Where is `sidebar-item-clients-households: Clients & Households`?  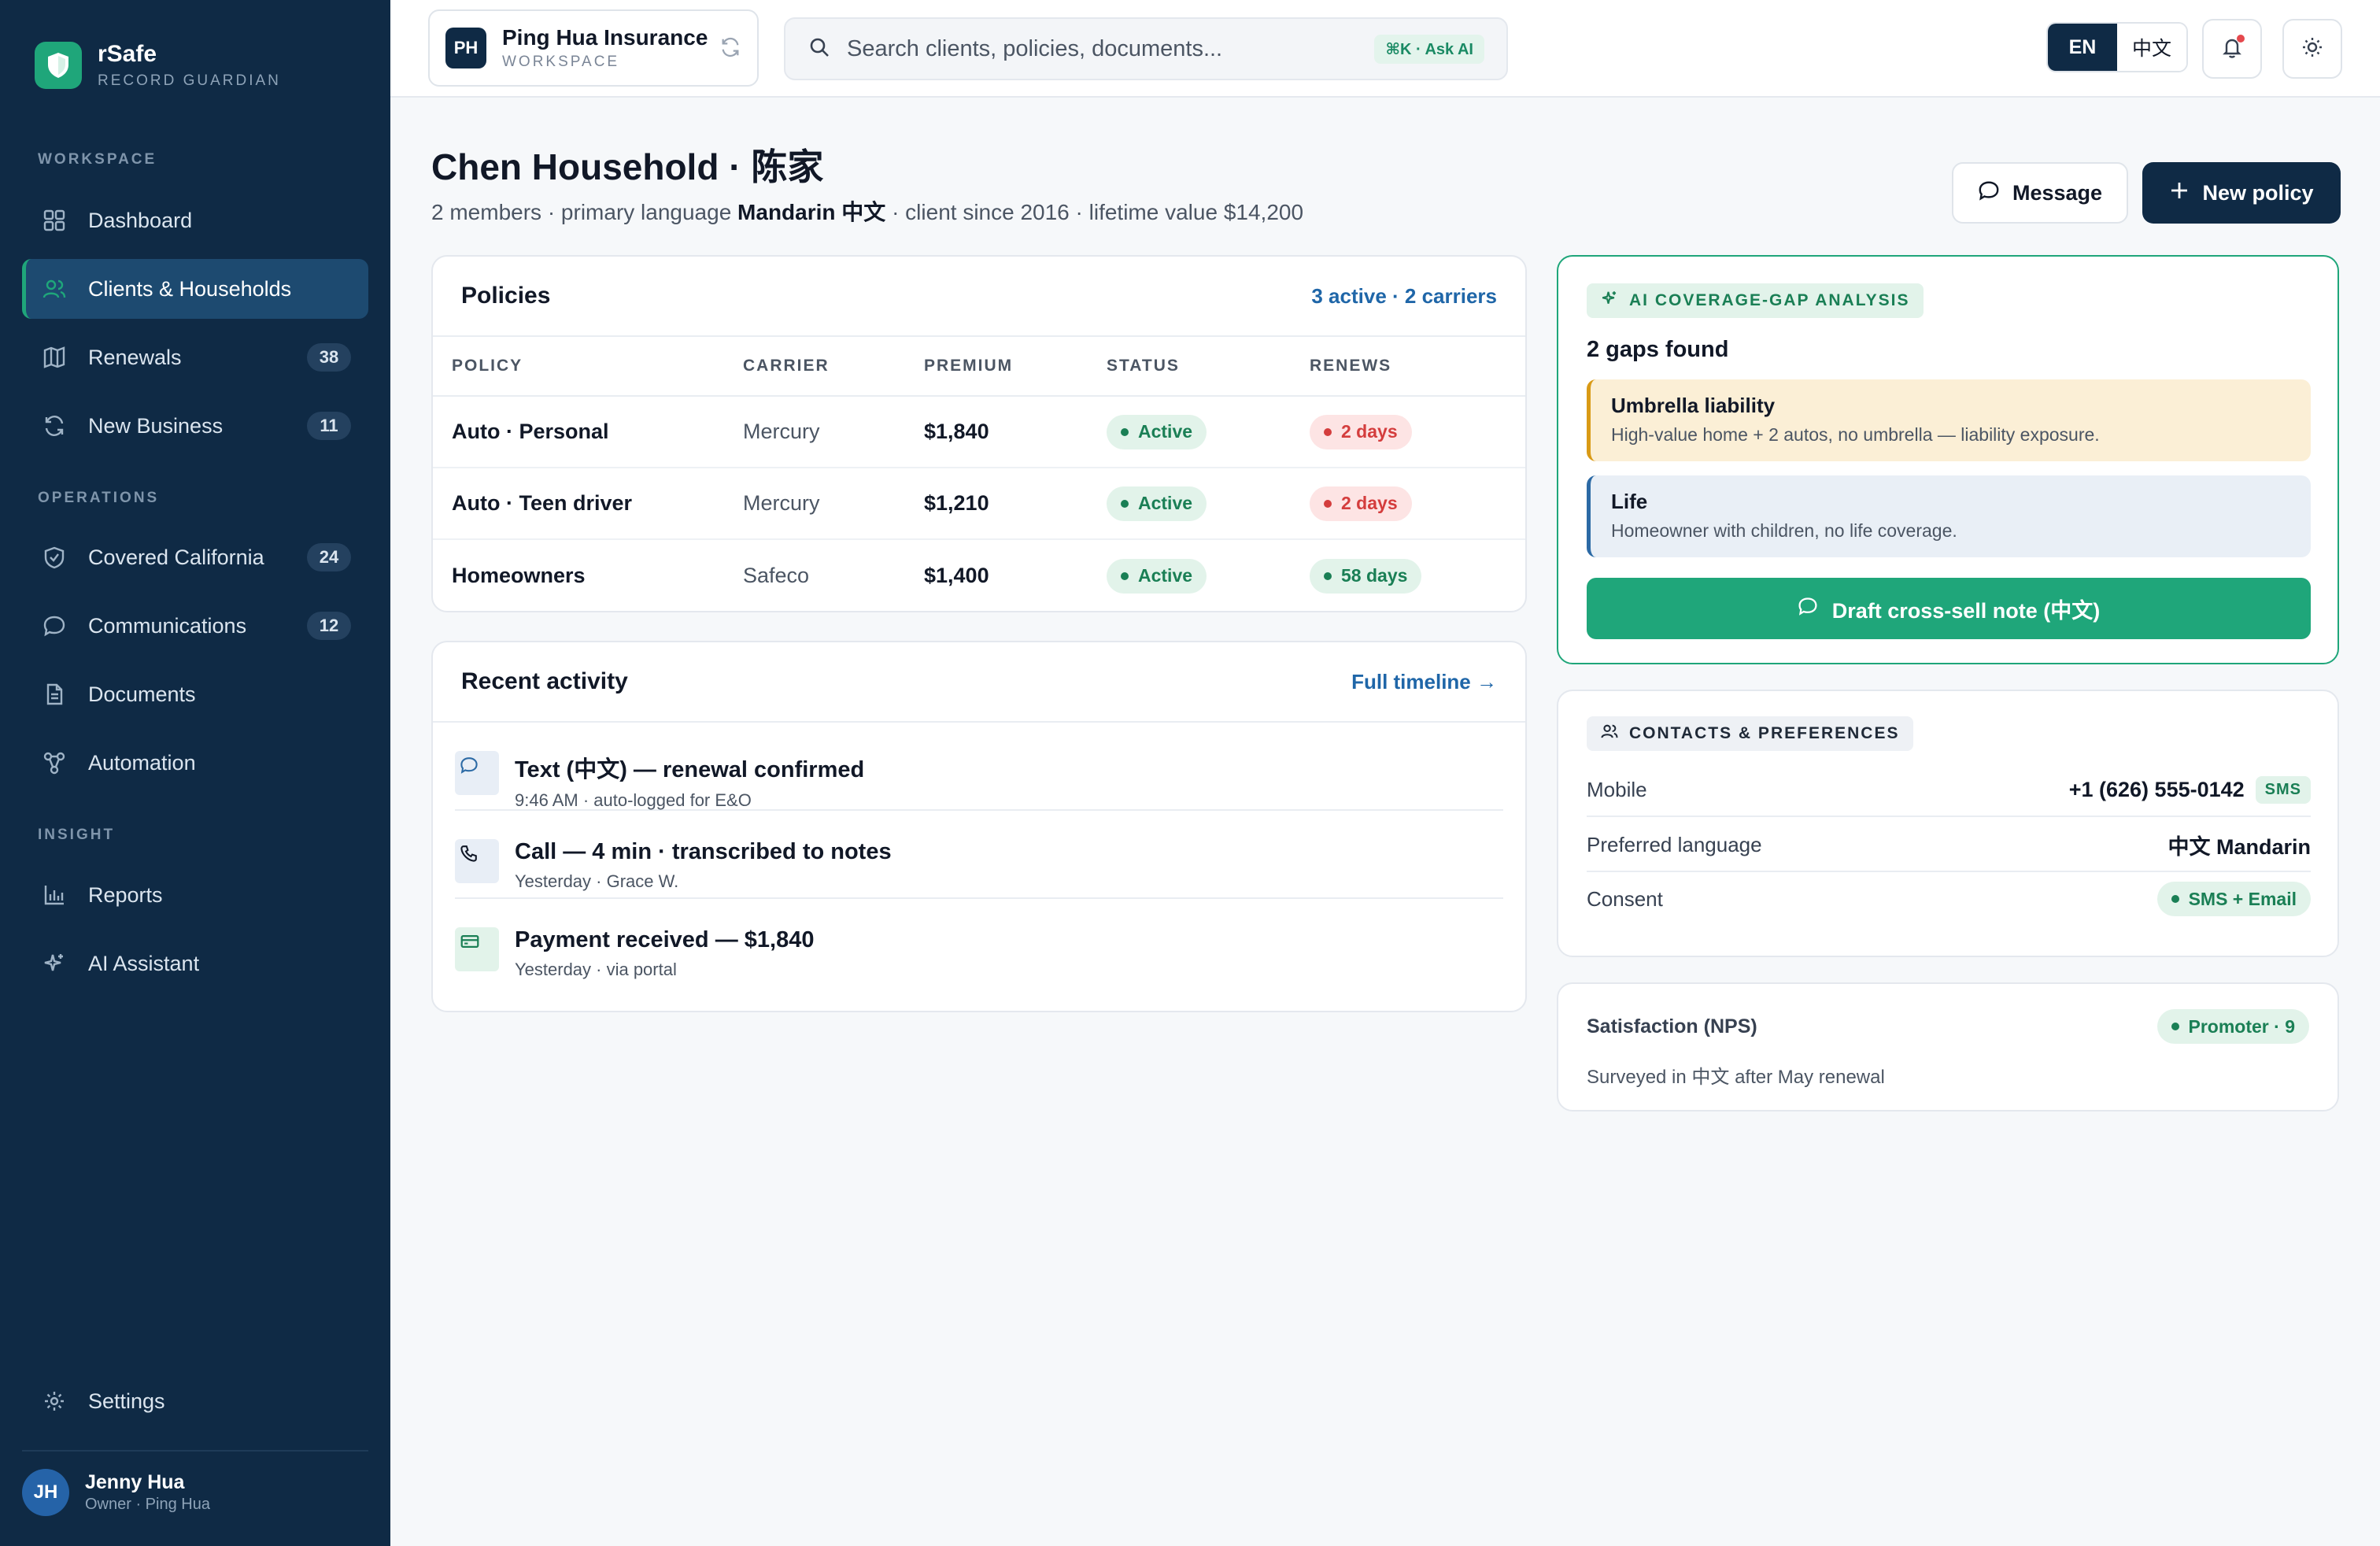
sidebar-item-clients-households: Clients & Households is located at coordinates (195, 289).